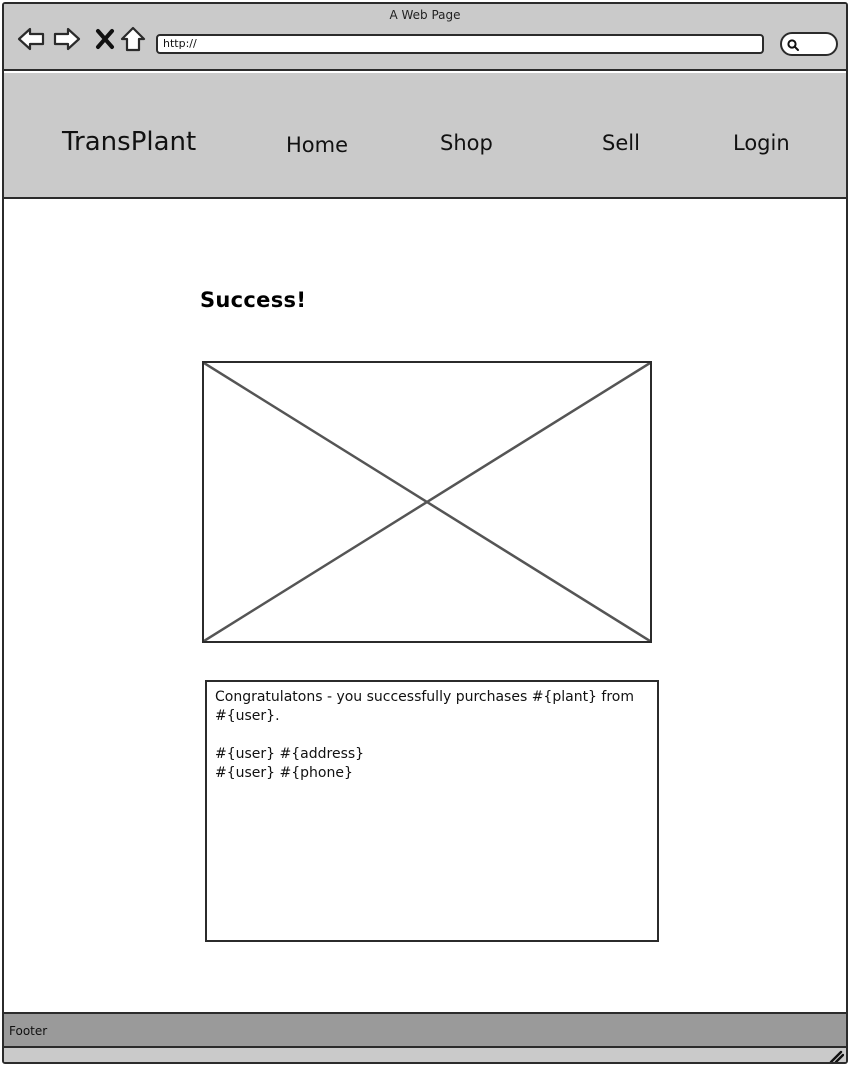 This screenshot has width=850, height=1067. I want to click on url-input: http://, so click(460, 44).